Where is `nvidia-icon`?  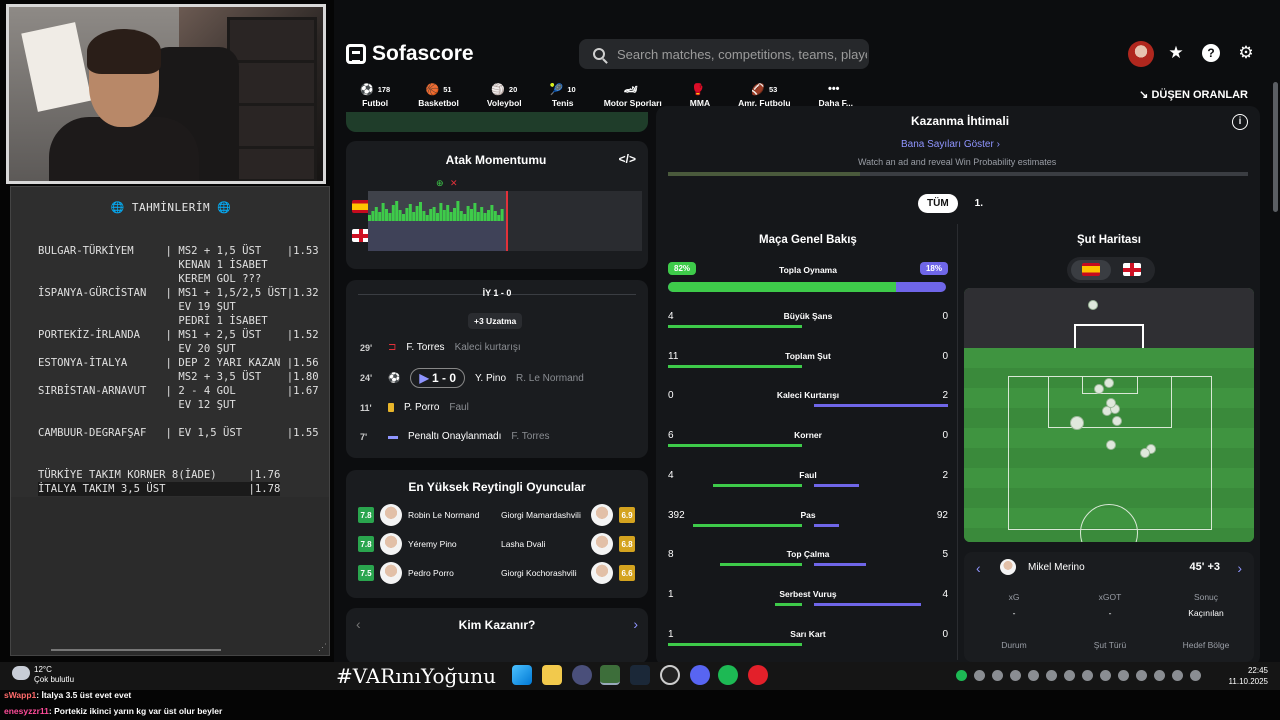
nvidia-icon is located at coordinates (1087, 675).